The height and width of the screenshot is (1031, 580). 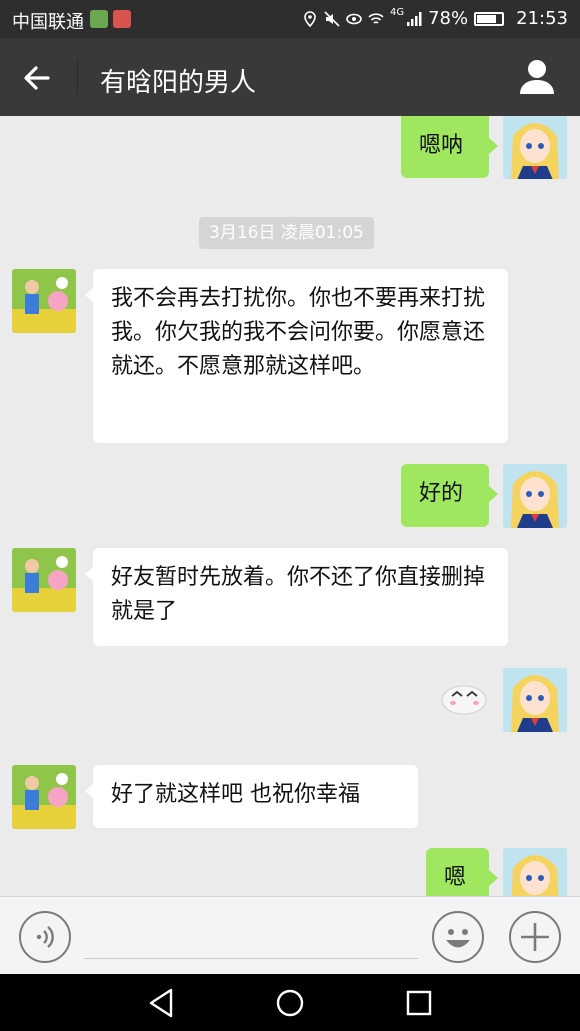 What do you see at coordinates (77, 77) in the screenshot?
I see `header-divider` at bounding box center [77, 77].